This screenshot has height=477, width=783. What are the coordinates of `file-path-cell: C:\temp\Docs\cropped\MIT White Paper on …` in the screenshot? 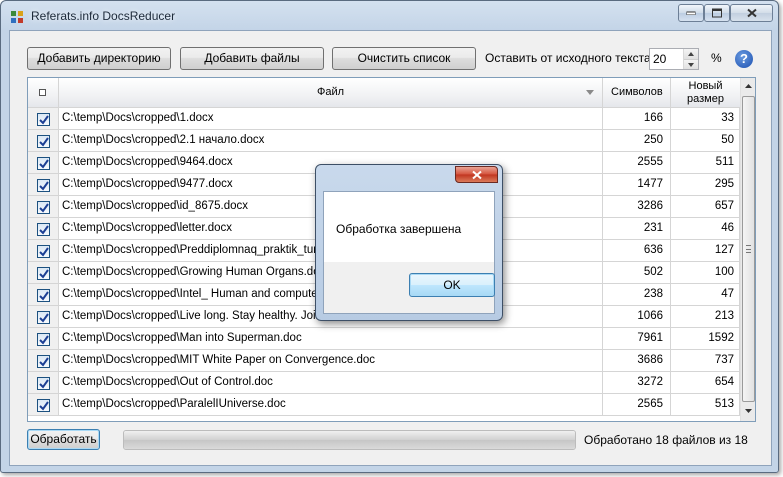 It's located at (331, 361).